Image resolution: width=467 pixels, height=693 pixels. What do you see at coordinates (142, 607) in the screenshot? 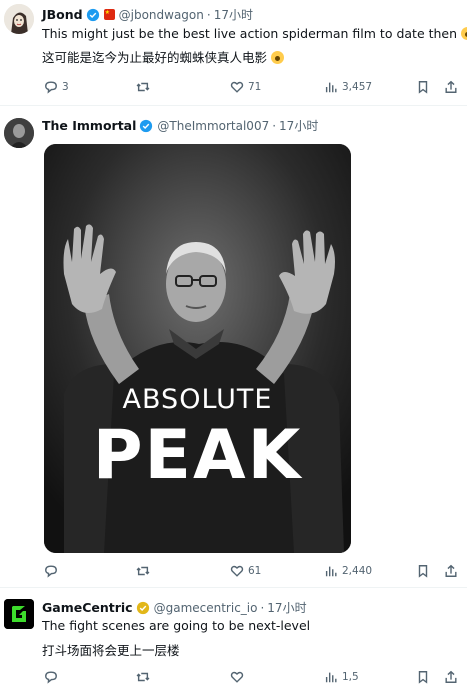
I see `verified-gold-badge-icon` at bounding box center [142, 607].